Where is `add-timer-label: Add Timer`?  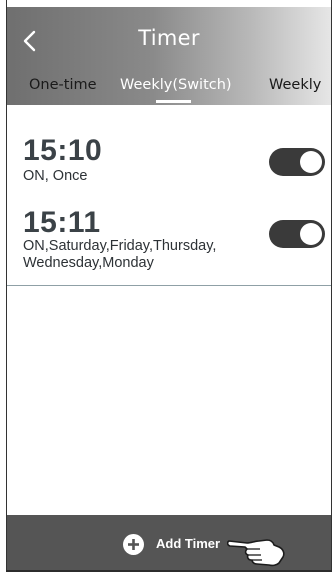
add-timer-label: Add Timer is located at coordinates (188, 543).